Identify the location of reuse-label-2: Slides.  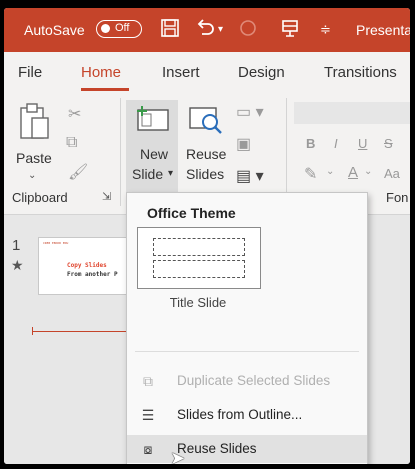
(205, 174).